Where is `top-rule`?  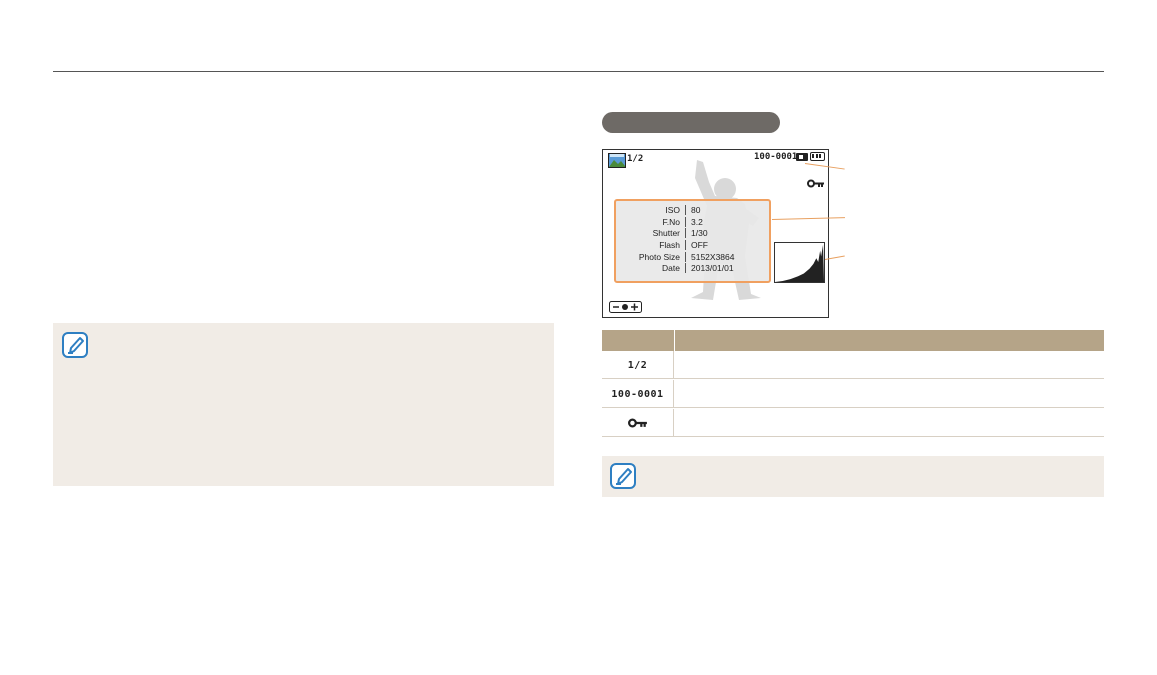
top-rule is located at coordinates (578, 71).